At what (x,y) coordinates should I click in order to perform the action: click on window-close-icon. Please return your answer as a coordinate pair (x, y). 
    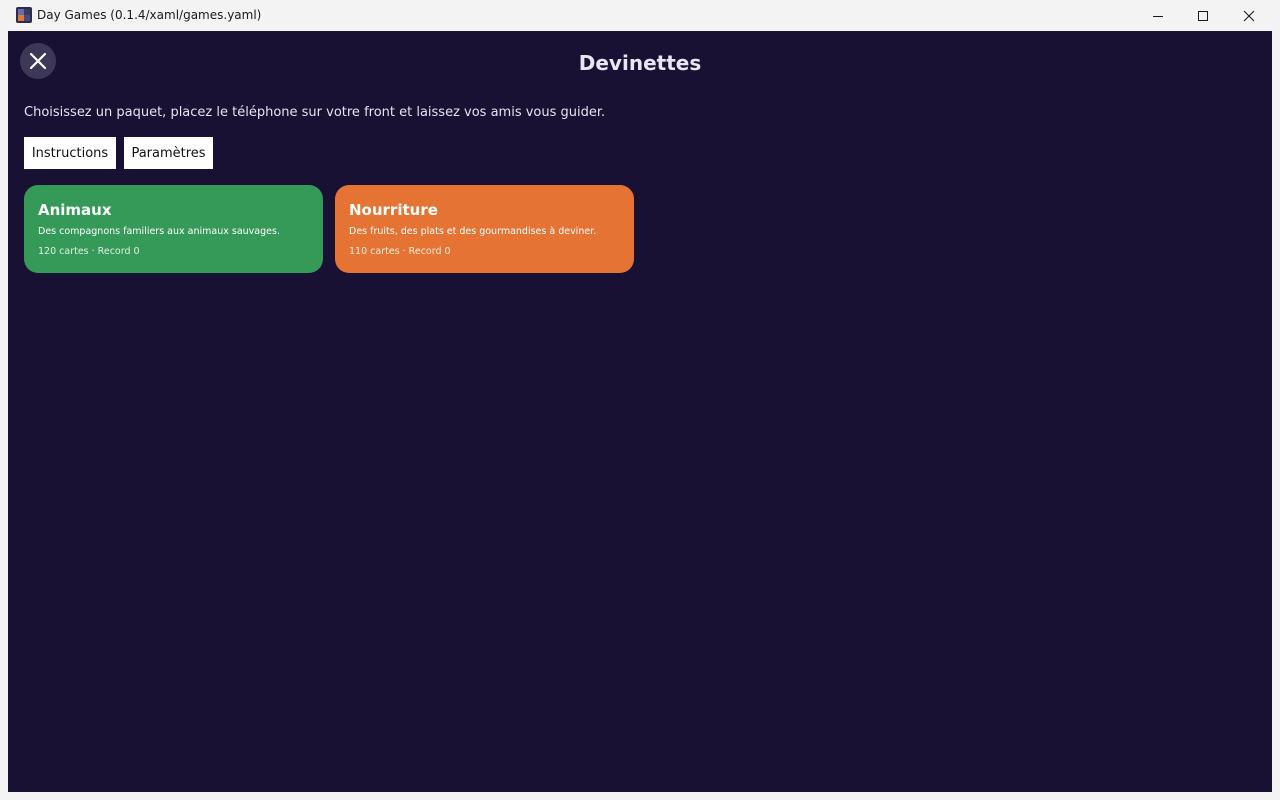
    Looking at the image, I should click on (1249, 15).